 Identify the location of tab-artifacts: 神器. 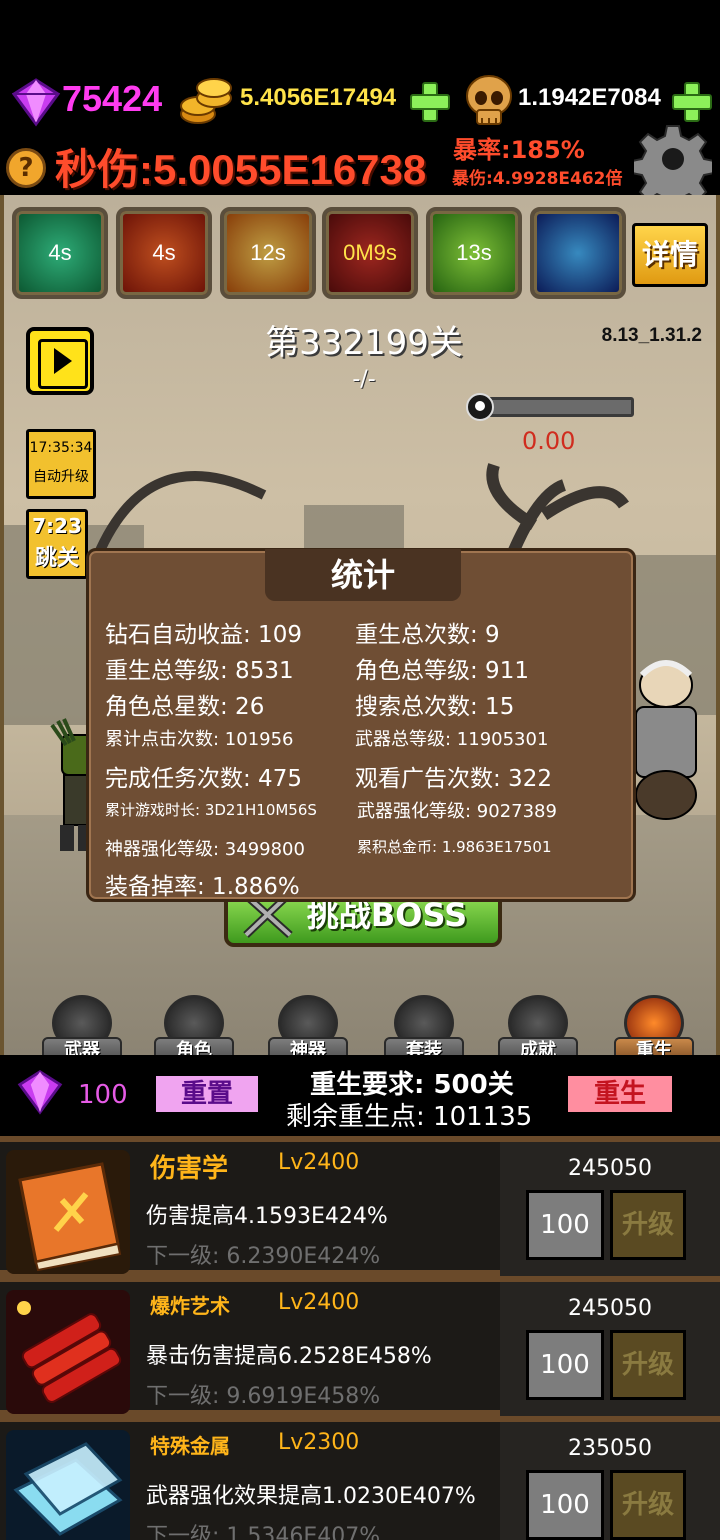
(308, 1025).